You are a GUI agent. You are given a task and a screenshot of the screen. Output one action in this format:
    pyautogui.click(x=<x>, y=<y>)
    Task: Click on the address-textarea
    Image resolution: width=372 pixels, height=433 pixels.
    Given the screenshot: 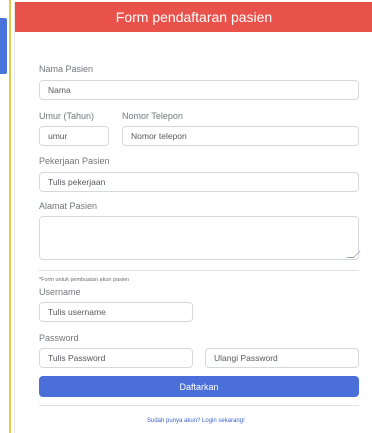 What is the action you would take?
    pyautogui.click(x=199, y=238)
    